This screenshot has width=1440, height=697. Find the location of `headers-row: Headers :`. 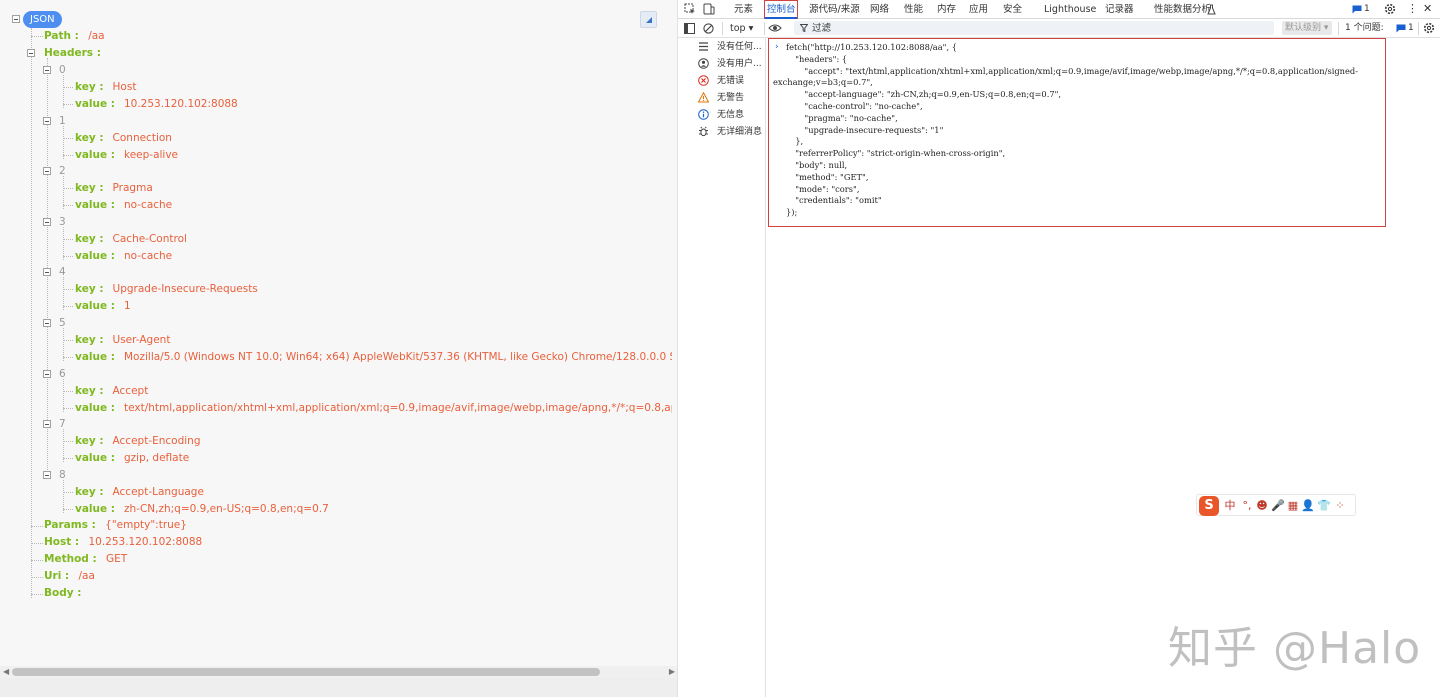

headers-row: Headers : is located at coordinates (72, 53).